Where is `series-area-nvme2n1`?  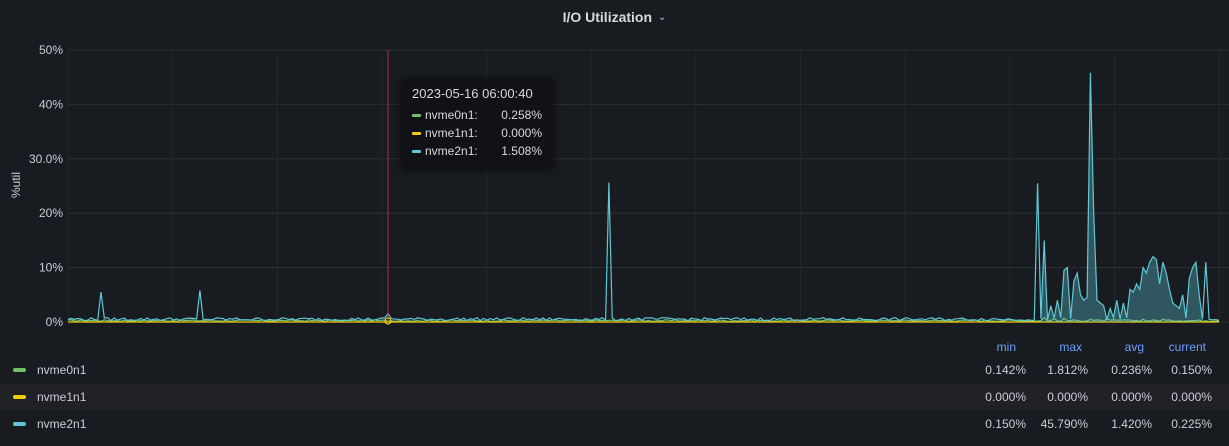 series-area-nvme2n1 is located at coordinates (1121, 197).